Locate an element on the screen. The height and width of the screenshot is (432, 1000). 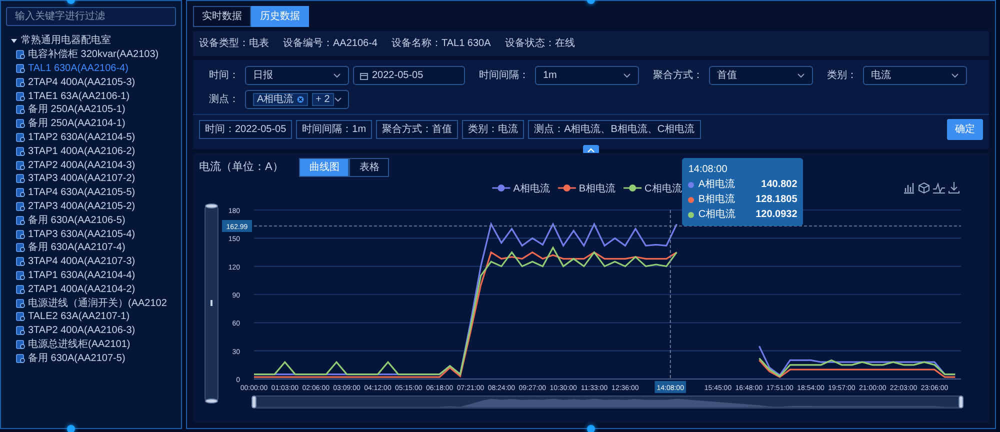
tree-item: 电源总进线柜(AA2101) is located at coordinates (73, 345).